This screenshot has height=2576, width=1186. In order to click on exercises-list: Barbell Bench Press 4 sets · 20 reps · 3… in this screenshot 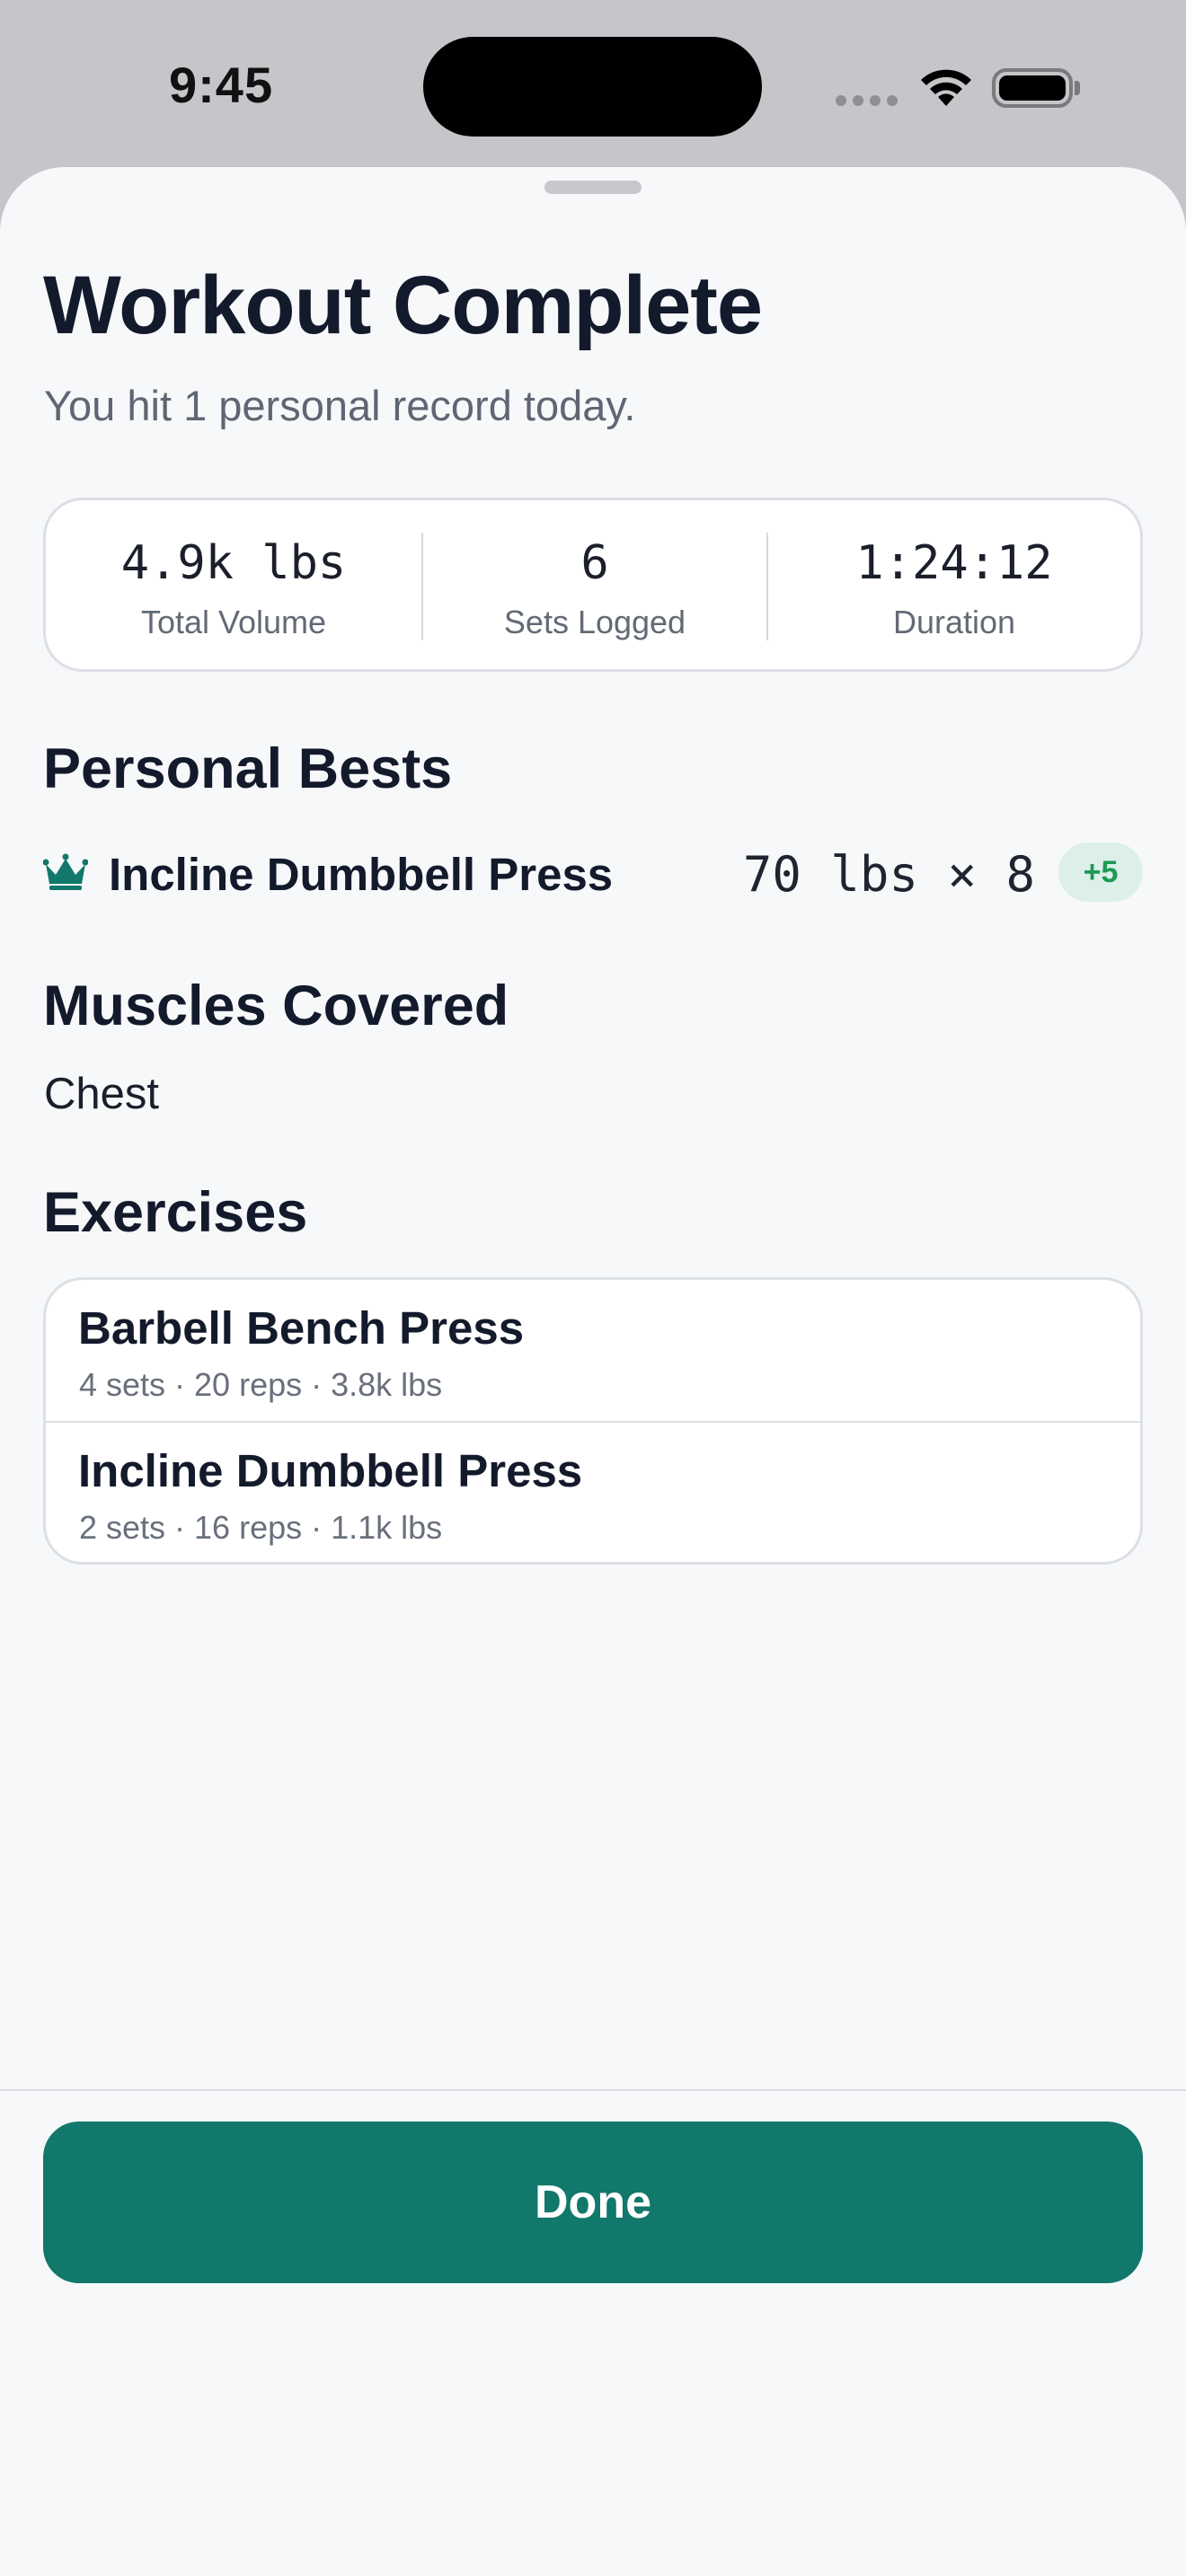, I will do `click(593, 1421)`.